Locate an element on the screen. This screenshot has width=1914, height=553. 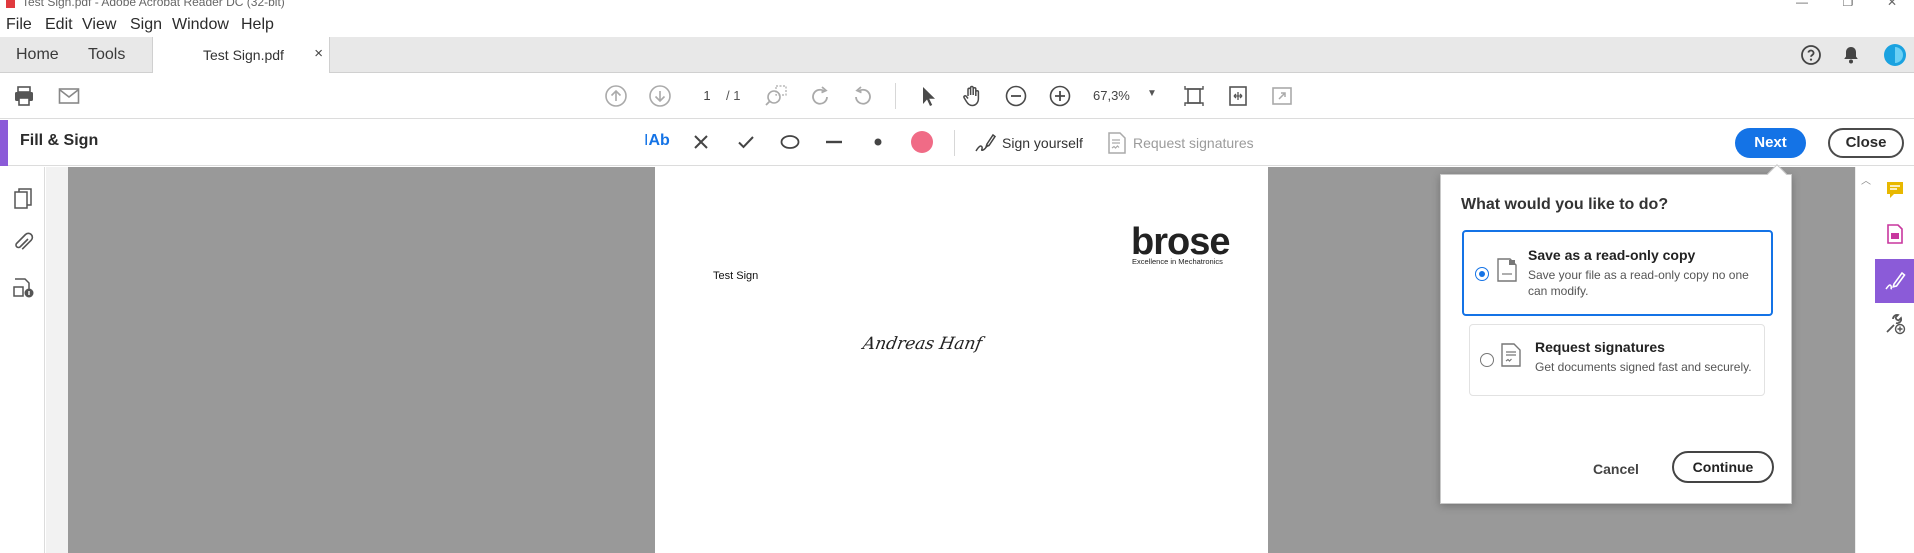
request-signatures-document-icon is located at coordinates (1511, 357).